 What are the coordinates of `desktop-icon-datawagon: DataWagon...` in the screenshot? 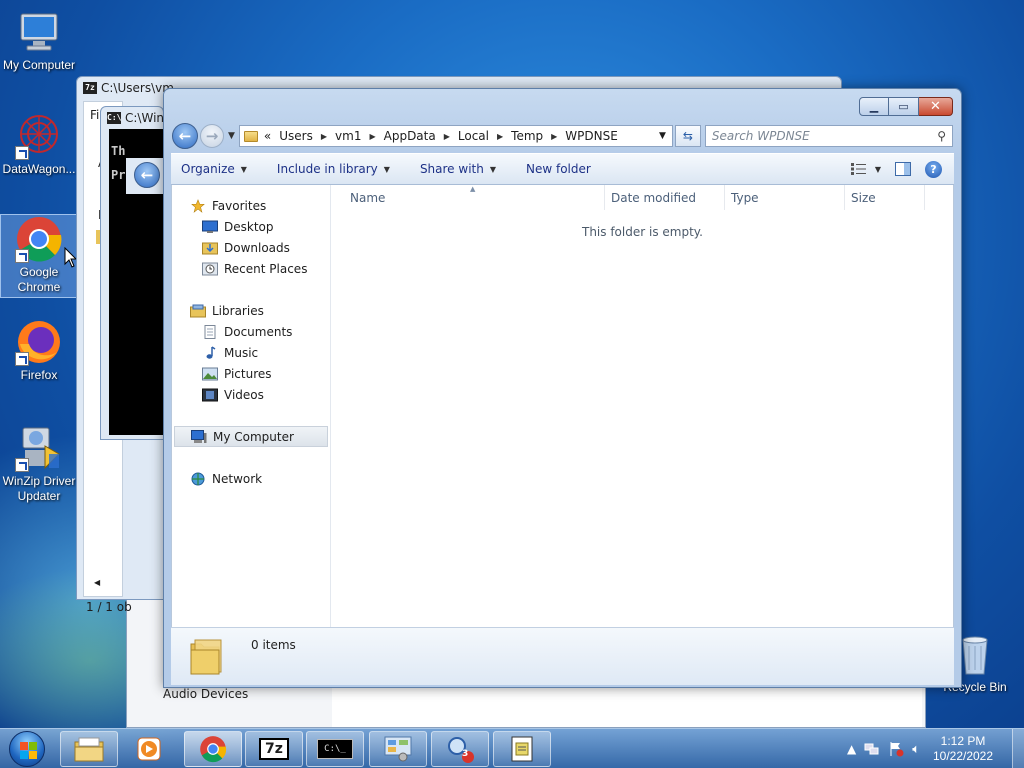 It's located at (39, 144).